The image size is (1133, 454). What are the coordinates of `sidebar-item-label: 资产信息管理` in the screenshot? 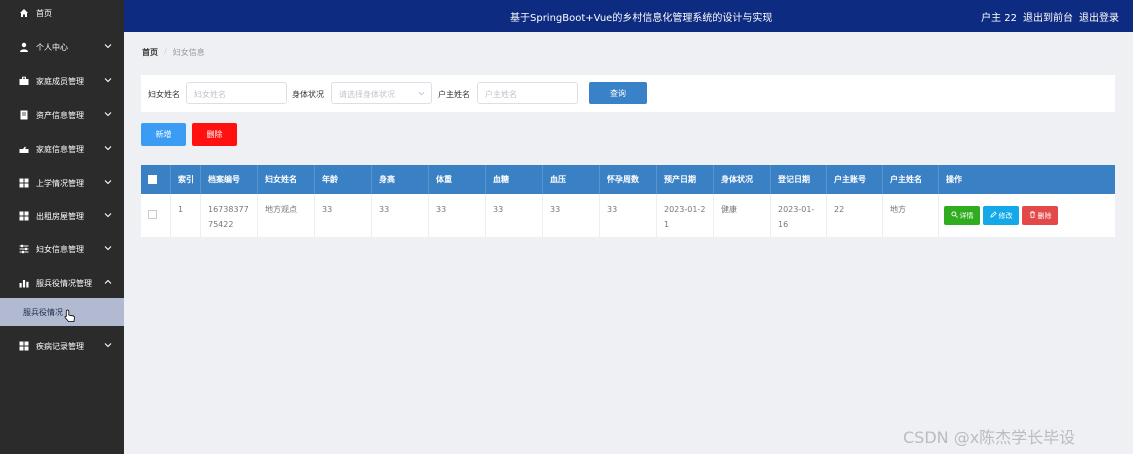 It's located at (60, 115).